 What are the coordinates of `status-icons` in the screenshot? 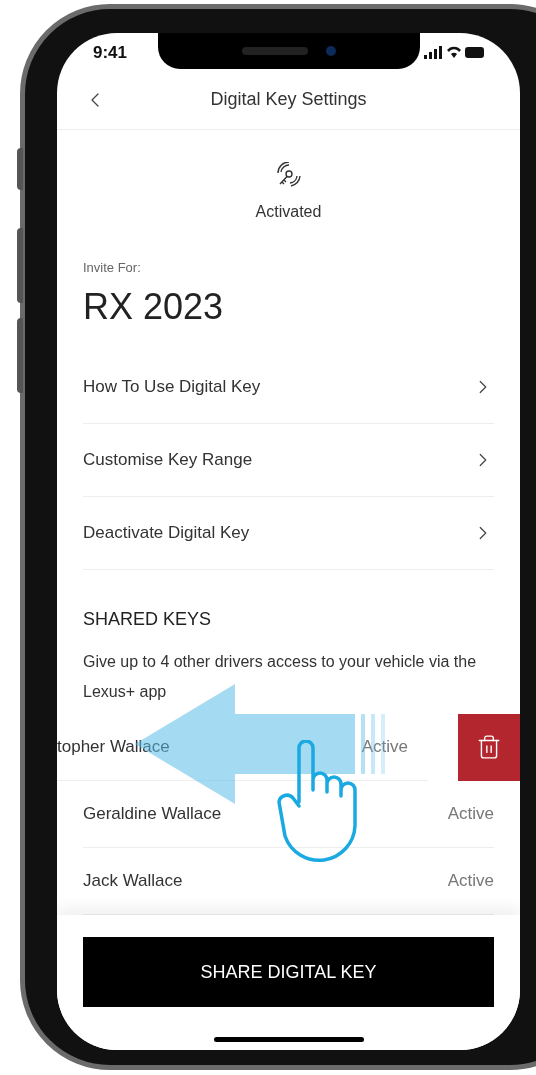 It's located at (454, 52).